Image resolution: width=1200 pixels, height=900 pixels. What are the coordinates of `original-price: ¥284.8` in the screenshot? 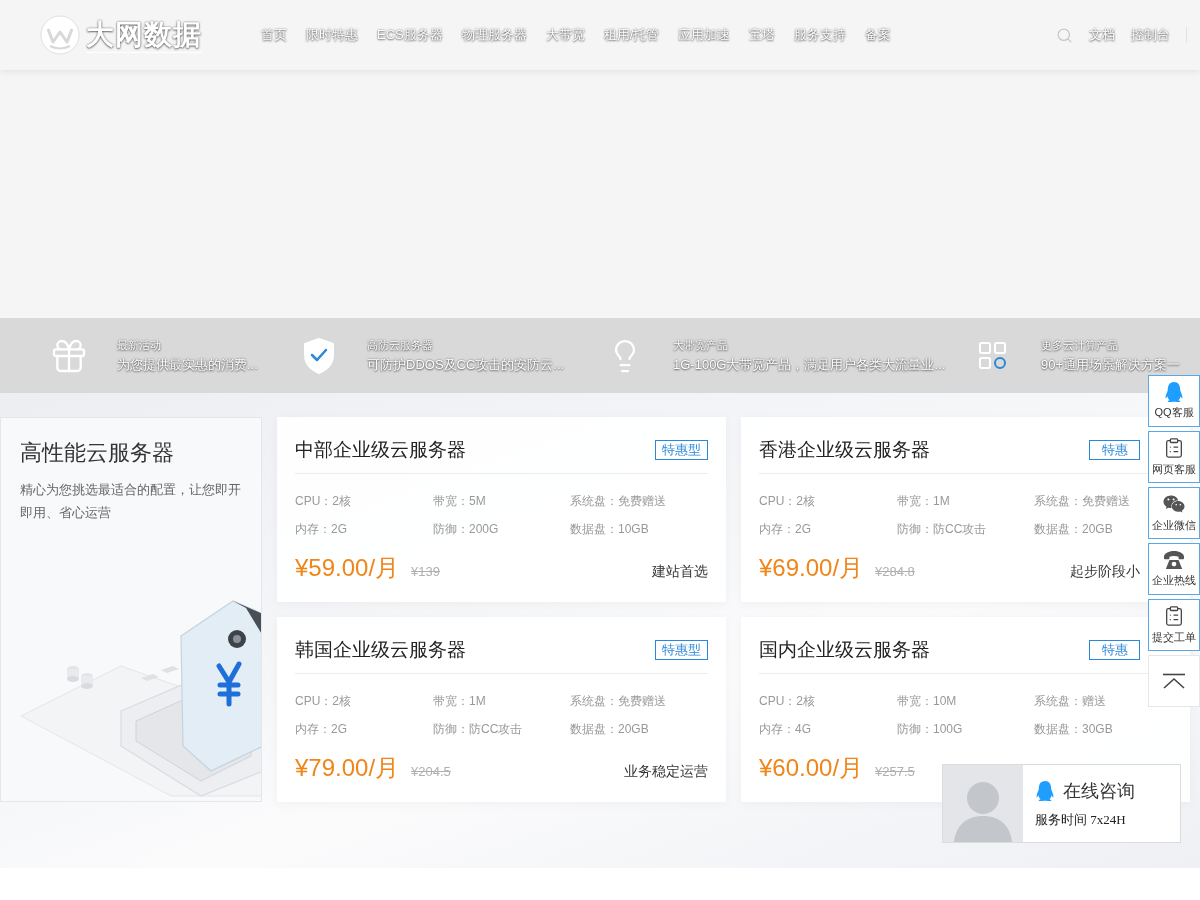 It's located at (895, 571).